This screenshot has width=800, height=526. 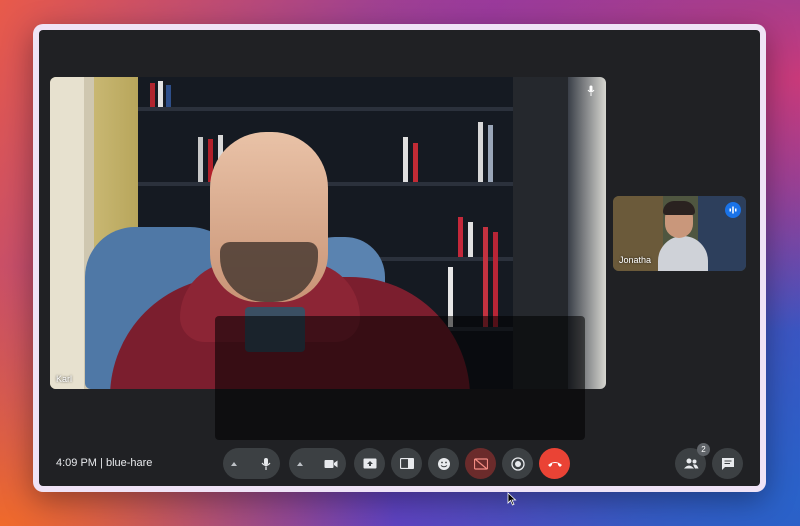 I want to click on participant-name: Karl, so click(x=64, y=379).